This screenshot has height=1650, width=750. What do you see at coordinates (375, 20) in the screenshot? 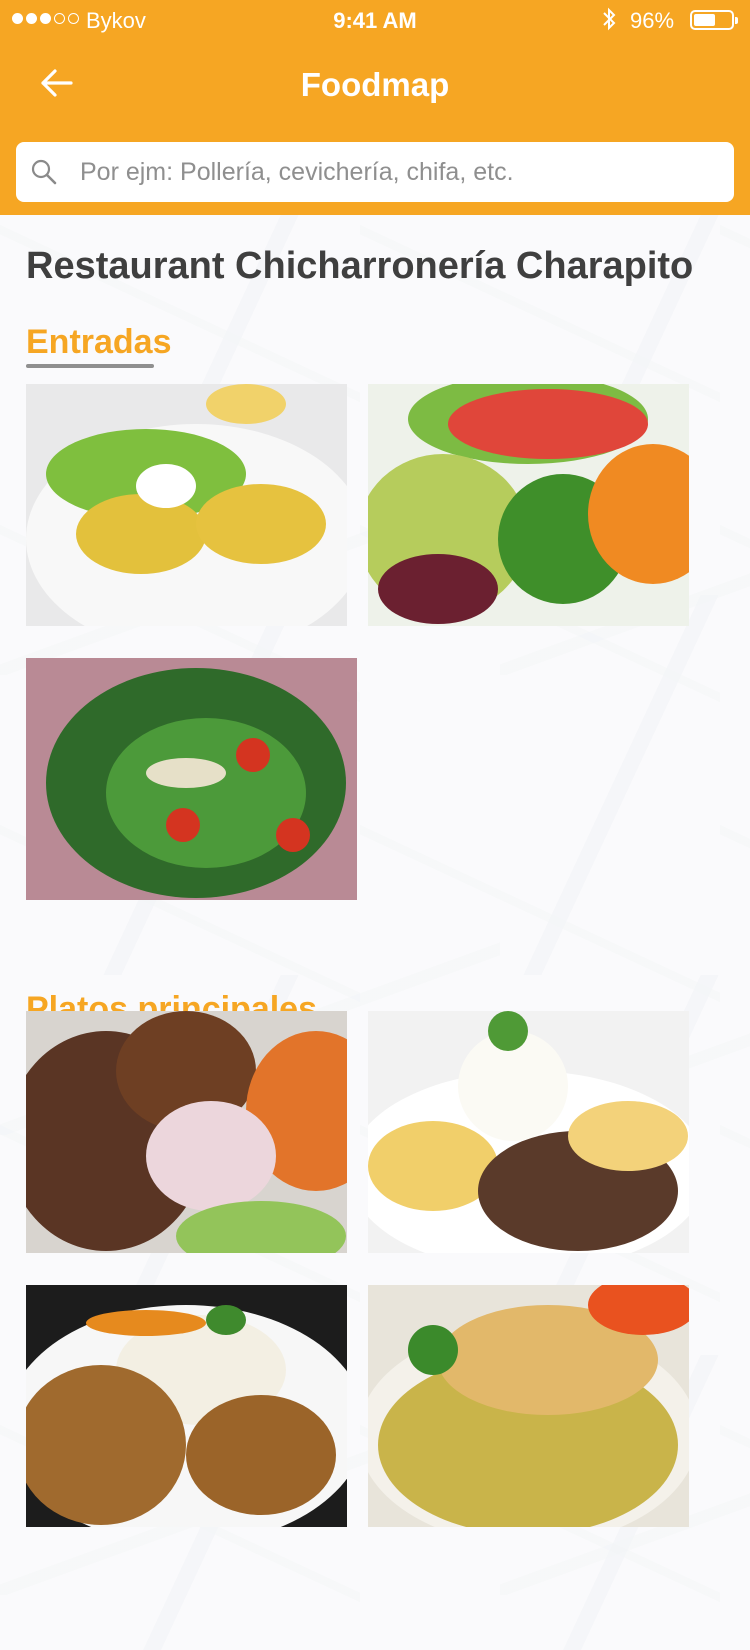
I see `status-bar: Bykov 9:41 AM 96%` at bounding box center [375, 20].